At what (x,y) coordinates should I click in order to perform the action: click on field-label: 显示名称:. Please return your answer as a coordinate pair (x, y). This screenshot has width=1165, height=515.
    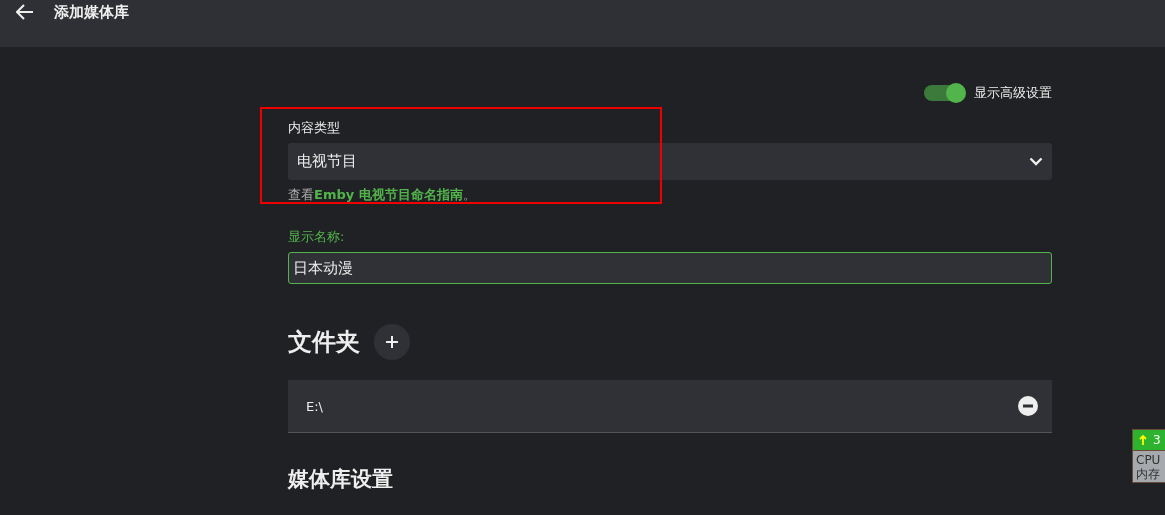
    Looking at the image, I should click on (317, 237).